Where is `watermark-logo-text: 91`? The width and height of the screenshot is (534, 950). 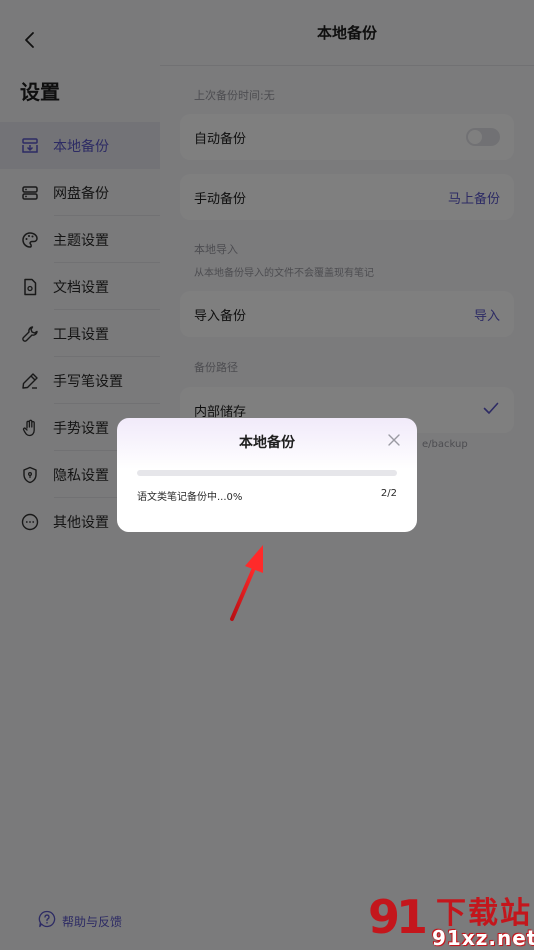
watermark-logo-text: 91 is located at coordinates (398, 917).